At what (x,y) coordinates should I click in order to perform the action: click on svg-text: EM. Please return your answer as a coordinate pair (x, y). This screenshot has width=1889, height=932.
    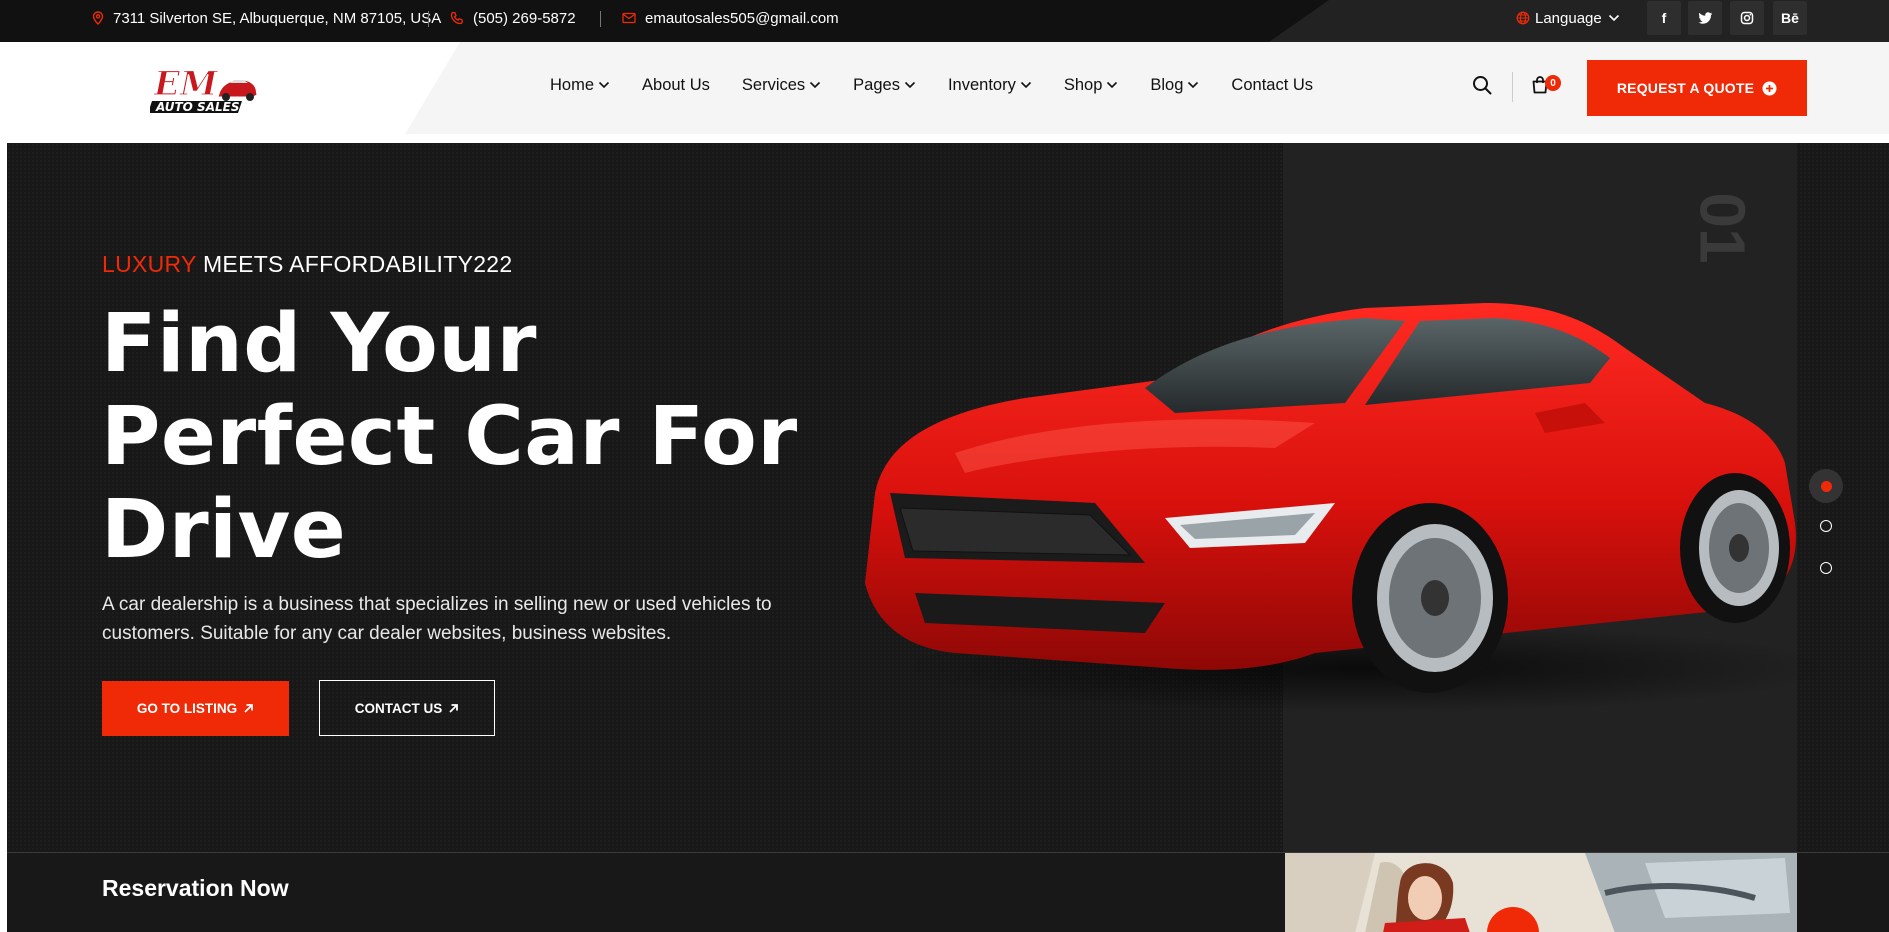
    Looking at the image, I should click on (186, 84).